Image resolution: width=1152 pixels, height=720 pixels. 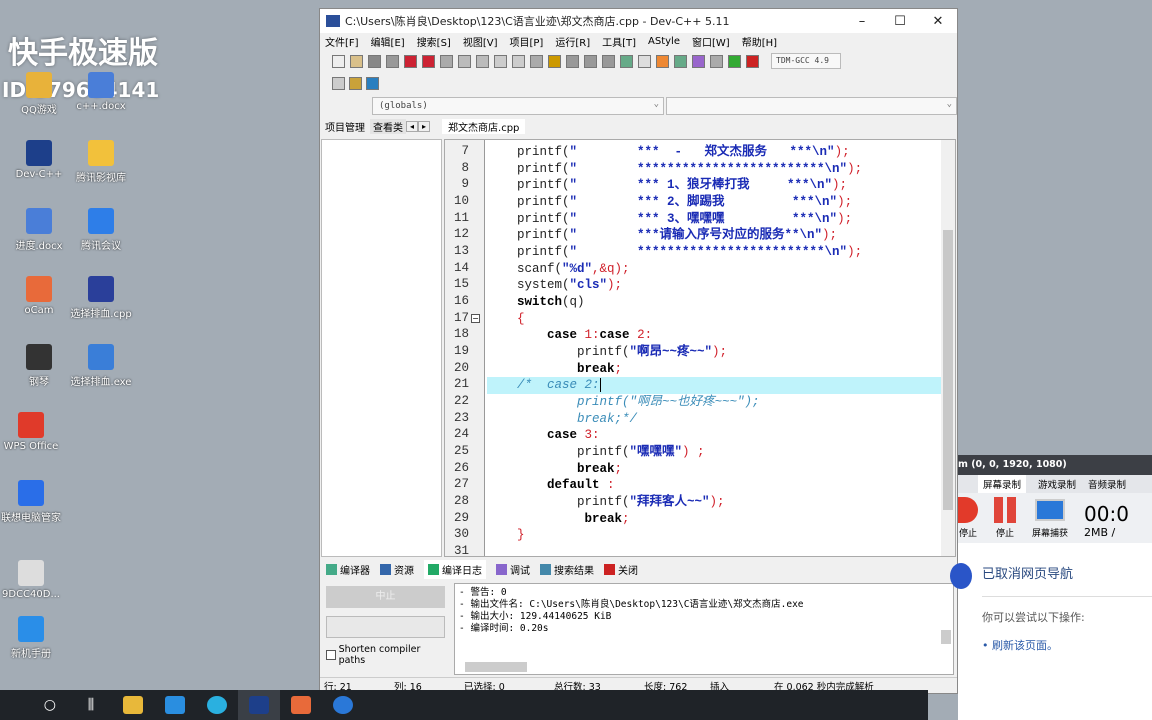 I want to click on check-icon, so click(x=698, y=61).